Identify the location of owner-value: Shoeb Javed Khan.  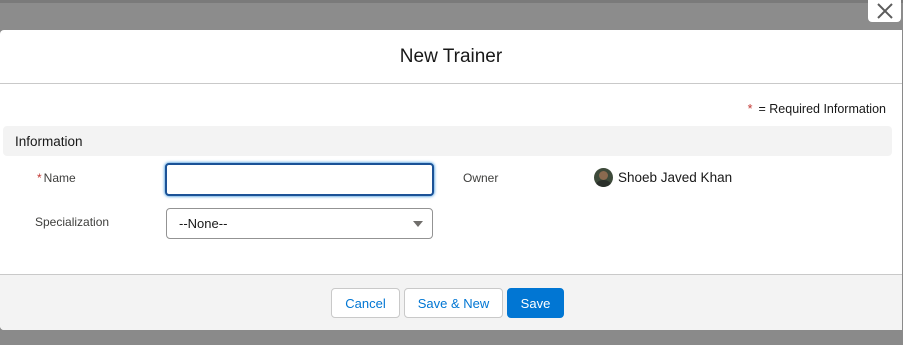
(663, 177).